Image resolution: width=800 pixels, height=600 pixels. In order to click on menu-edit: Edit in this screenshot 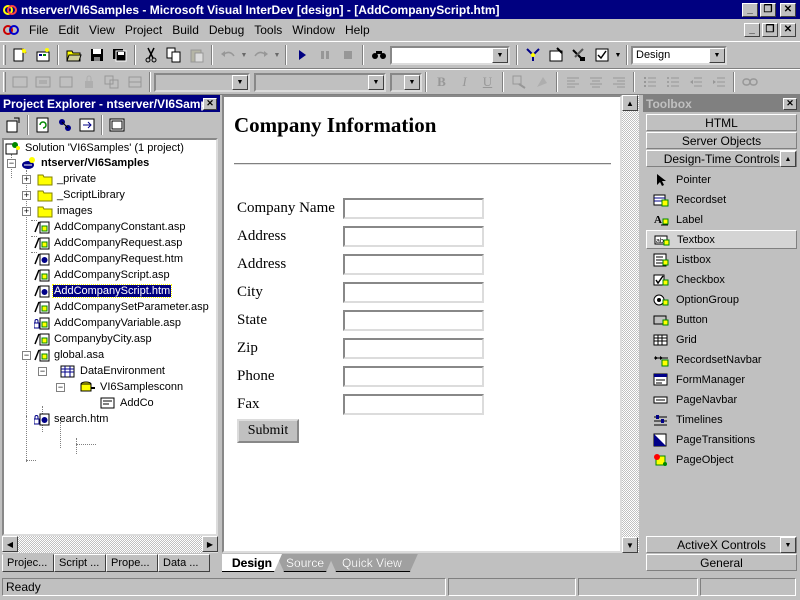, I will do `click(68, 30)`.